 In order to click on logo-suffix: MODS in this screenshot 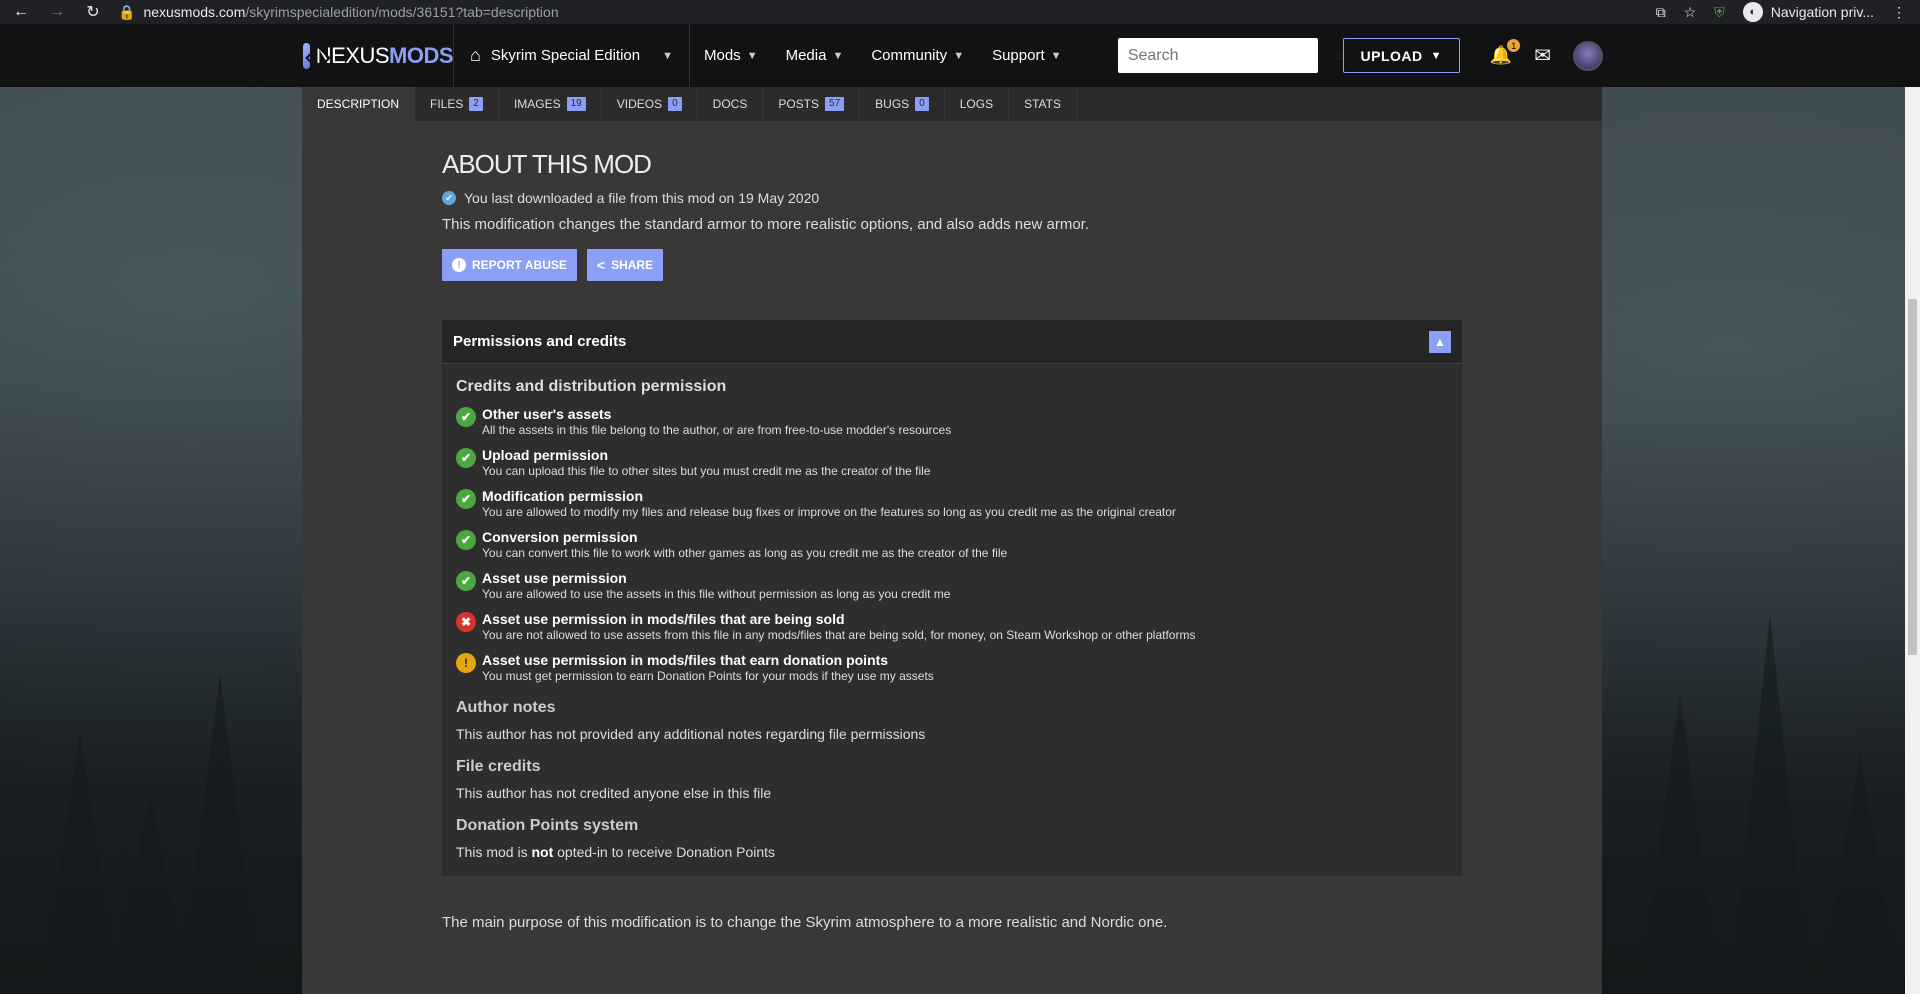, I will do `click(421, 55)`.